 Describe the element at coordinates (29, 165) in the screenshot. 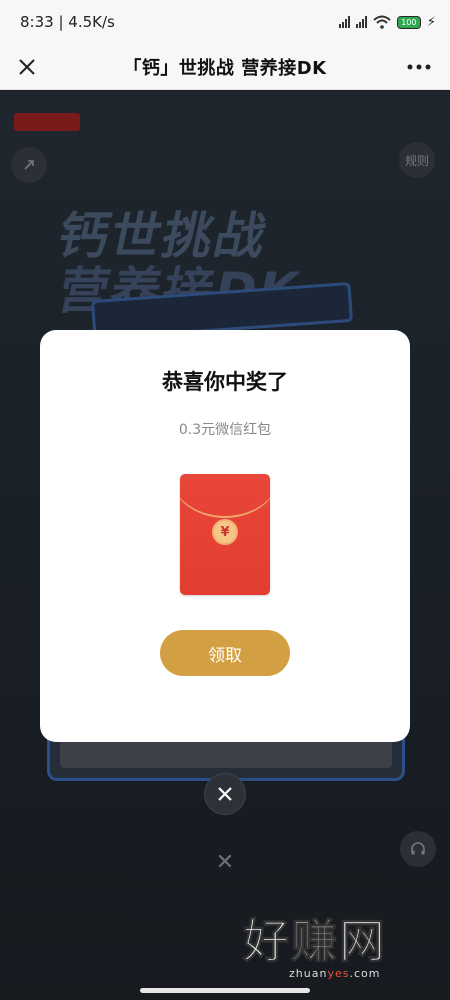

I see `share-icon` at that location.